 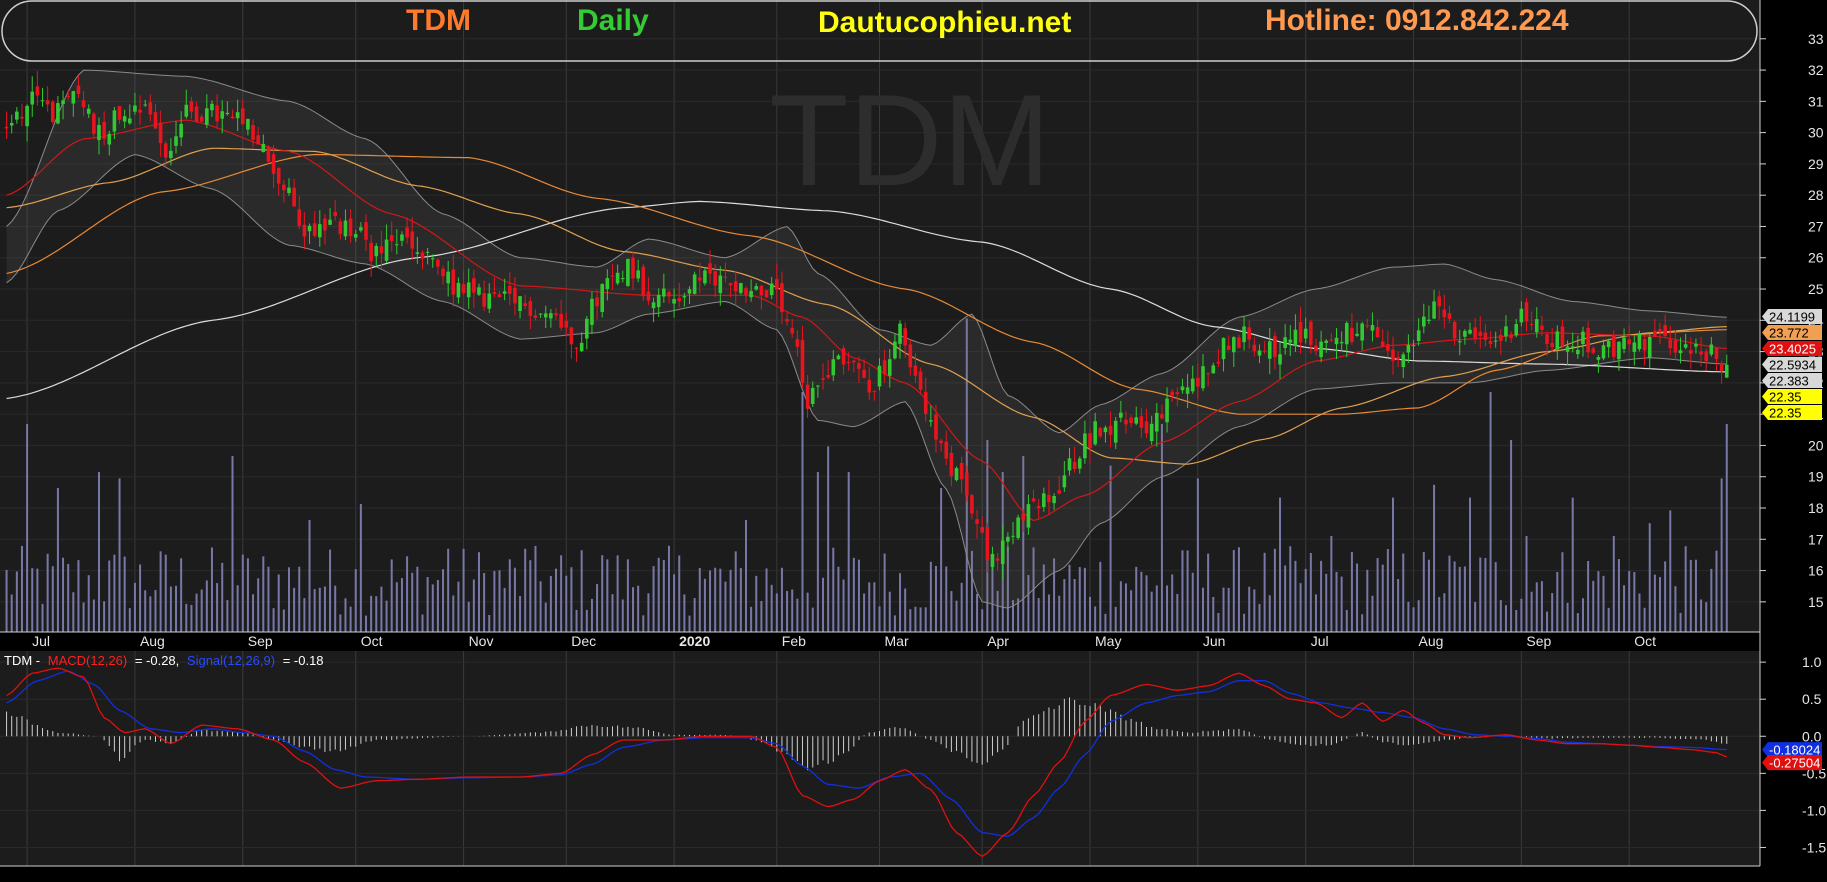 I want to click on macd-tick-label: 0.5, so click(x=1812, y=699).